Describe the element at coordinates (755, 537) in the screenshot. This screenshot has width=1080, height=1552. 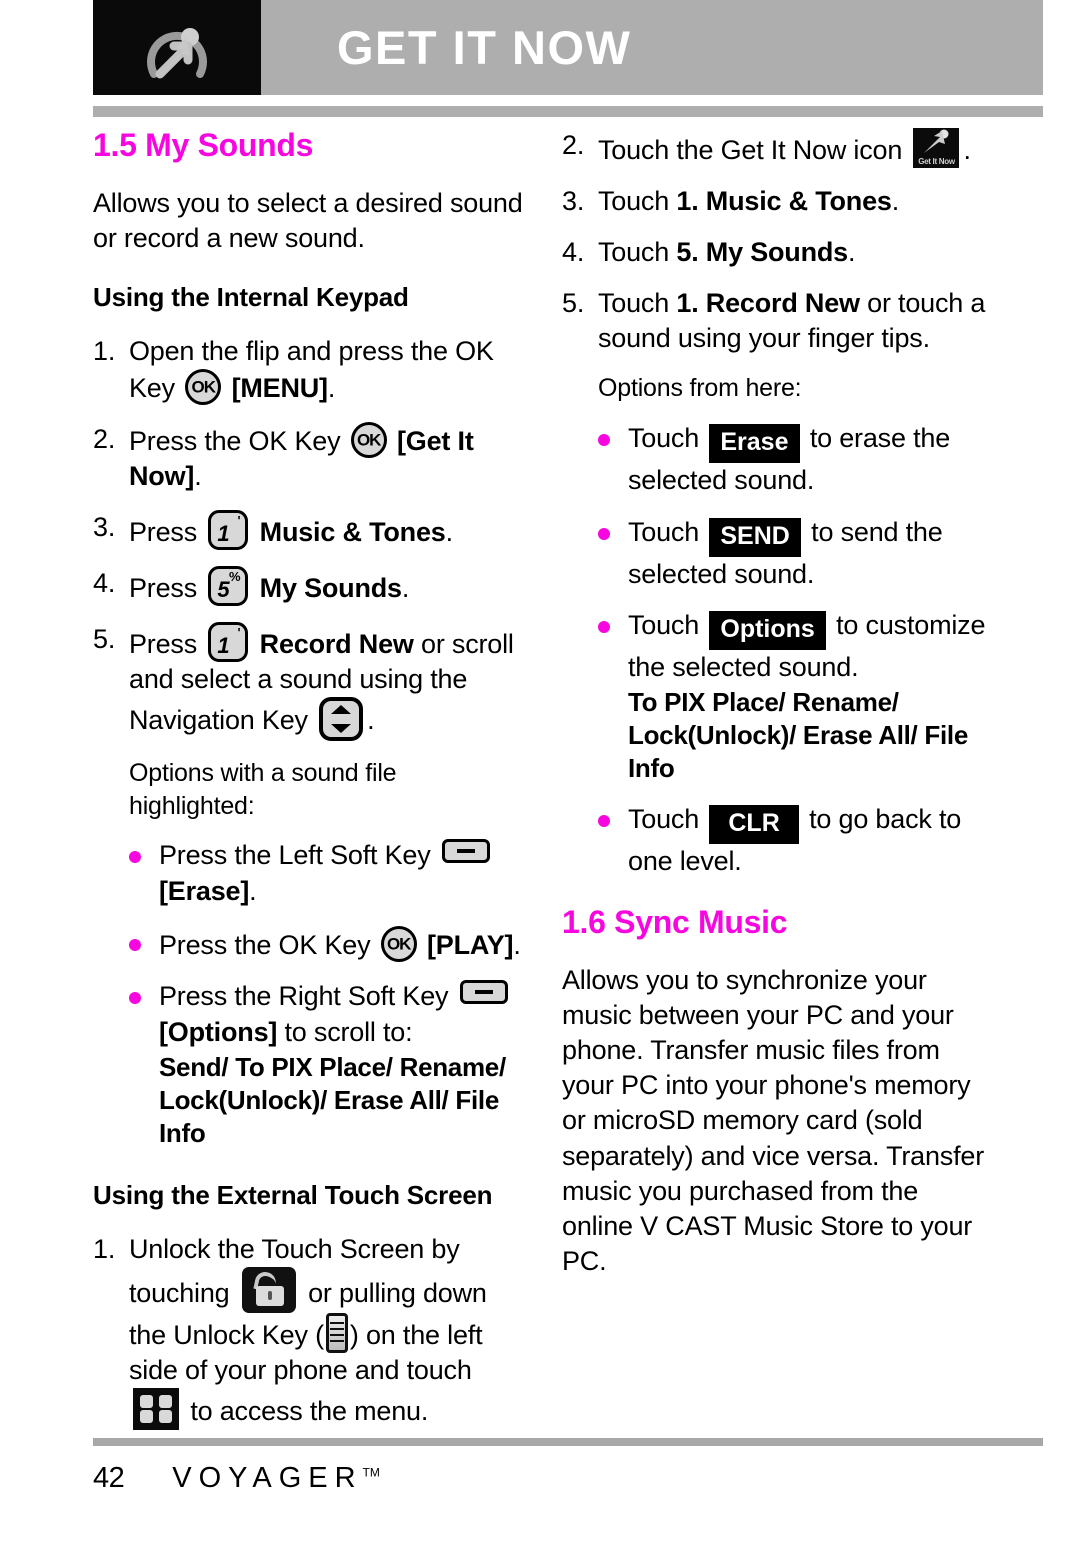
I see `send-button: SEND` at that location.